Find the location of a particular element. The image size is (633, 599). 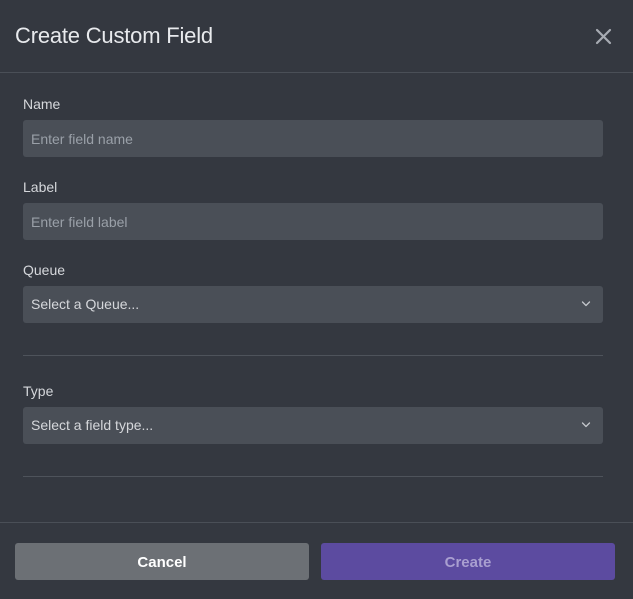

name-label: Name is located at coordinates (42, 104).